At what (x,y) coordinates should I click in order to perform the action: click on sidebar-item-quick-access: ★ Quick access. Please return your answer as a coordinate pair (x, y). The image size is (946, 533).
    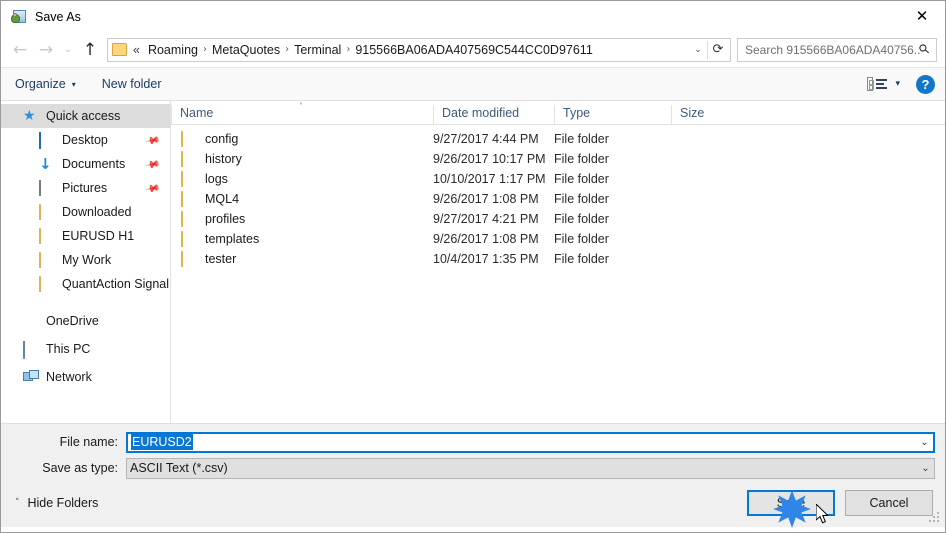
    Looking at the image, I should click on (85, 116).